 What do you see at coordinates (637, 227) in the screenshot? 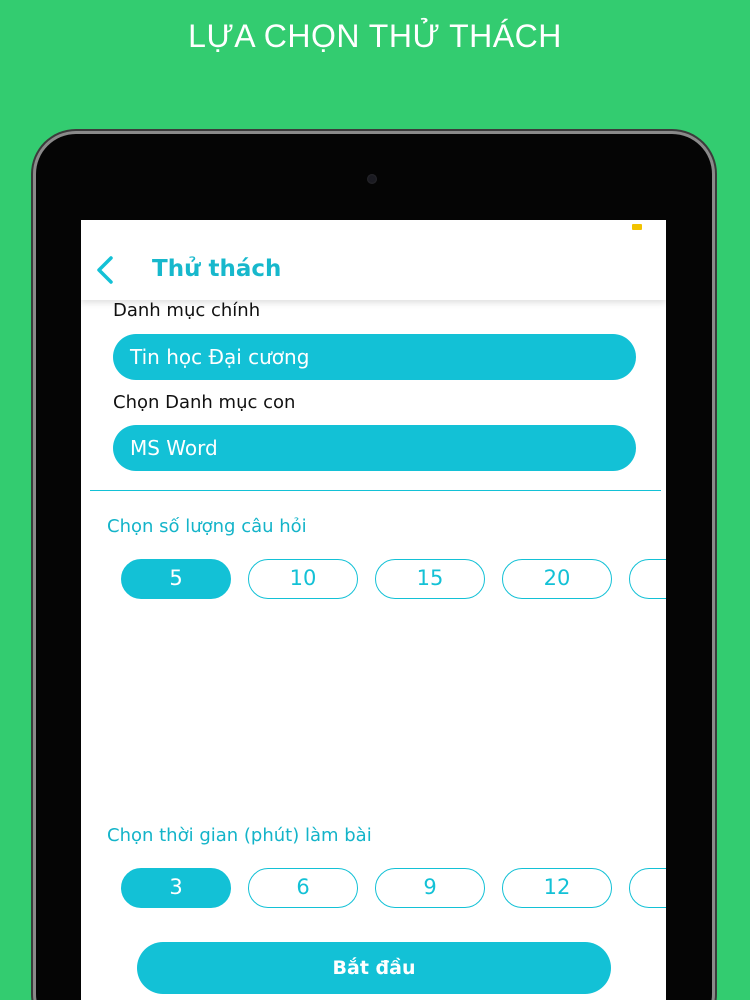
I see `status-indicator-icon` at bounding box center [637, 227].